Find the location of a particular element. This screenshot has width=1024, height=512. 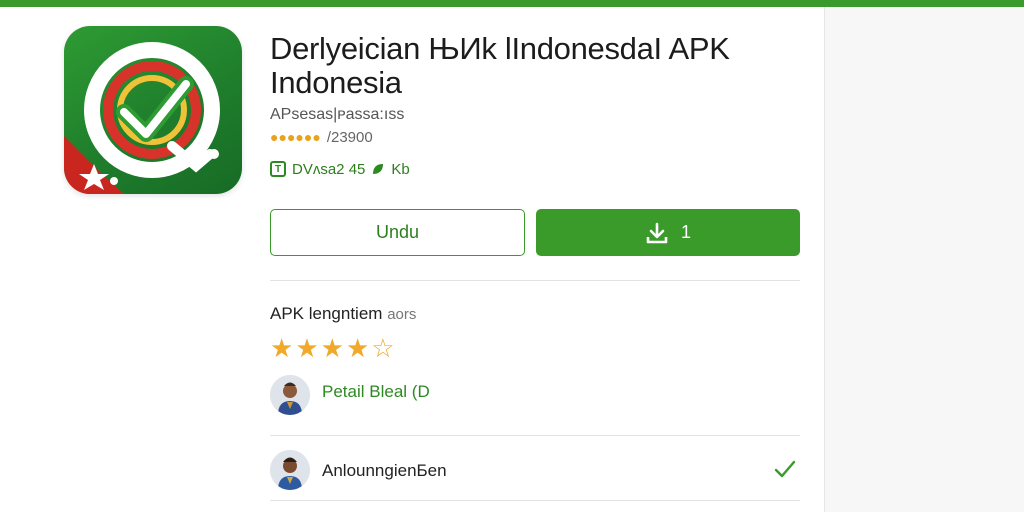

secondary-button-label: Undu is located at coordinates (397, 232).